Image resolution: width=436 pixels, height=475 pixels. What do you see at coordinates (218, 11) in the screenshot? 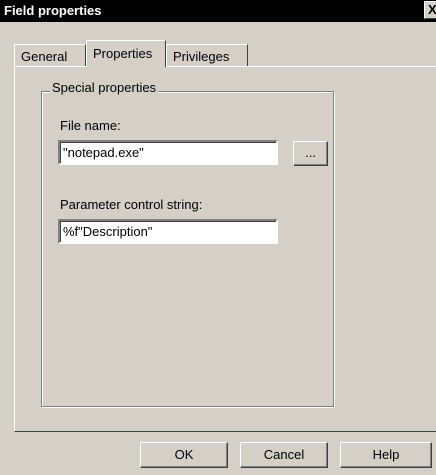
I see `title-bar: Field properties X` at bounding box center [218, 11].